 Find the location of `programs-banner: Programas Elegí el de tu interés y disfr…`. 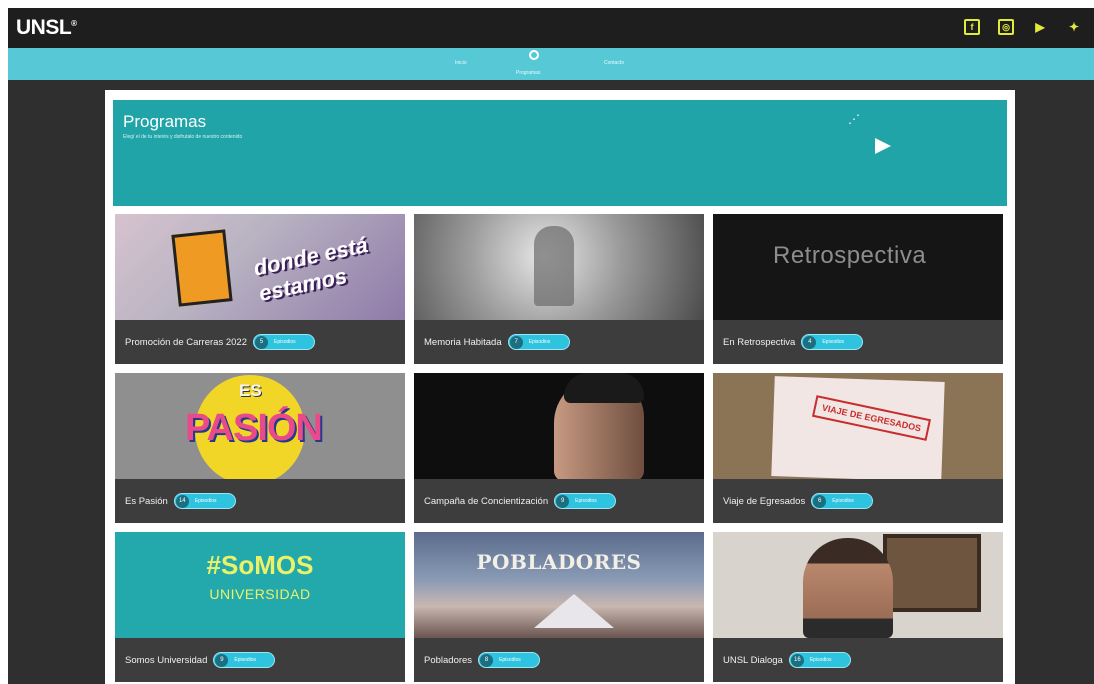

programs-banner: Programas Elegí el de tu interés y disfr… is located at coordinates (560, 153).